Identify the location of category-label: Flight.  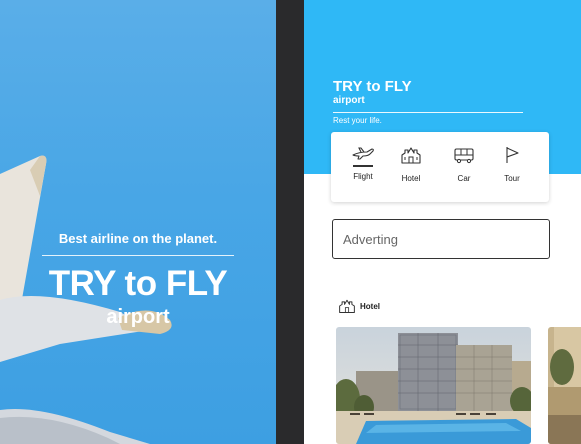
(363, 176).